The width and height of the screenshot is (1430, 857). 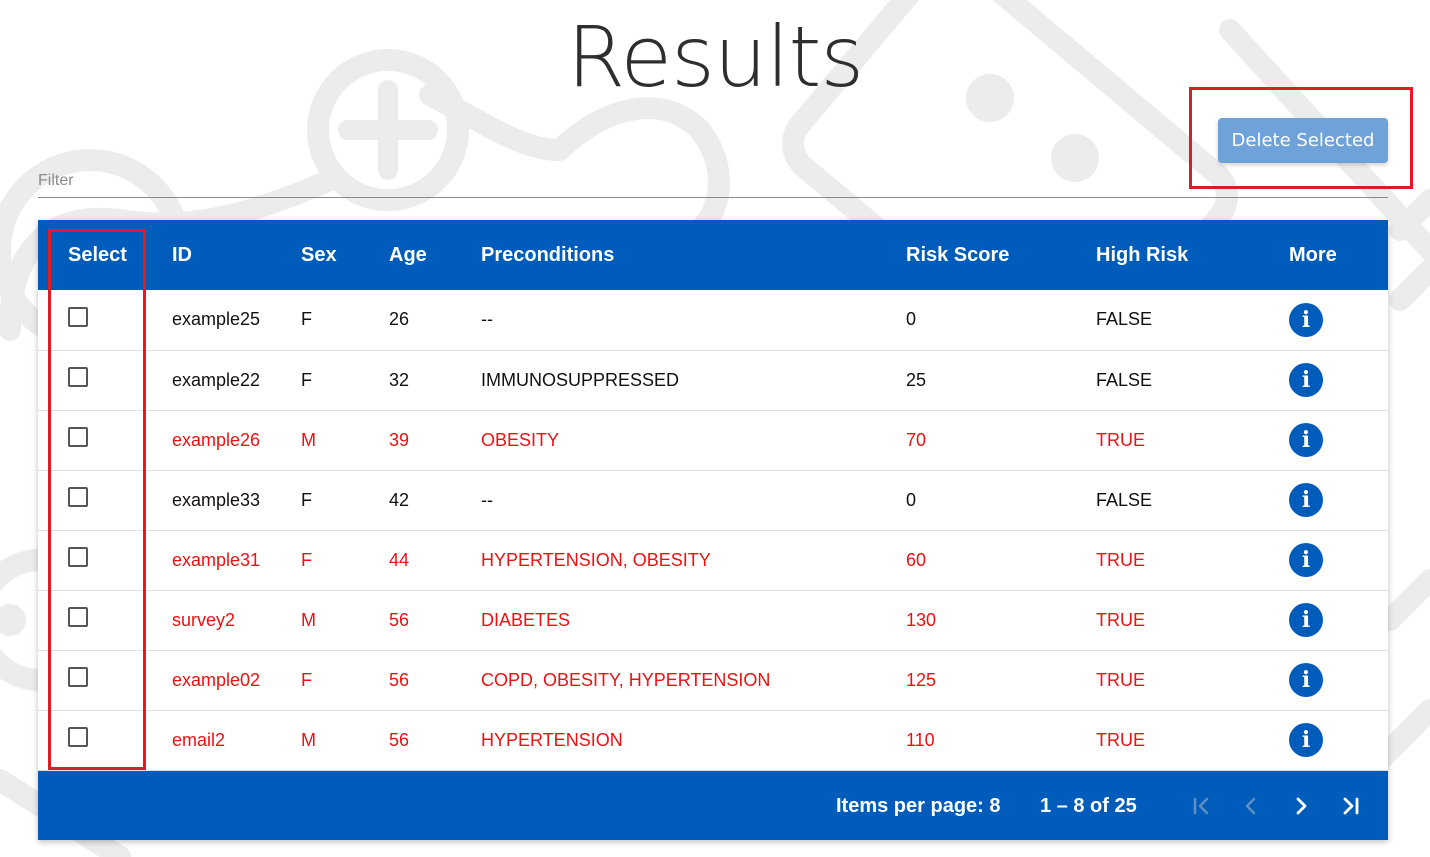 I want to click on cell-id: email2, so click(x=199, y=739).